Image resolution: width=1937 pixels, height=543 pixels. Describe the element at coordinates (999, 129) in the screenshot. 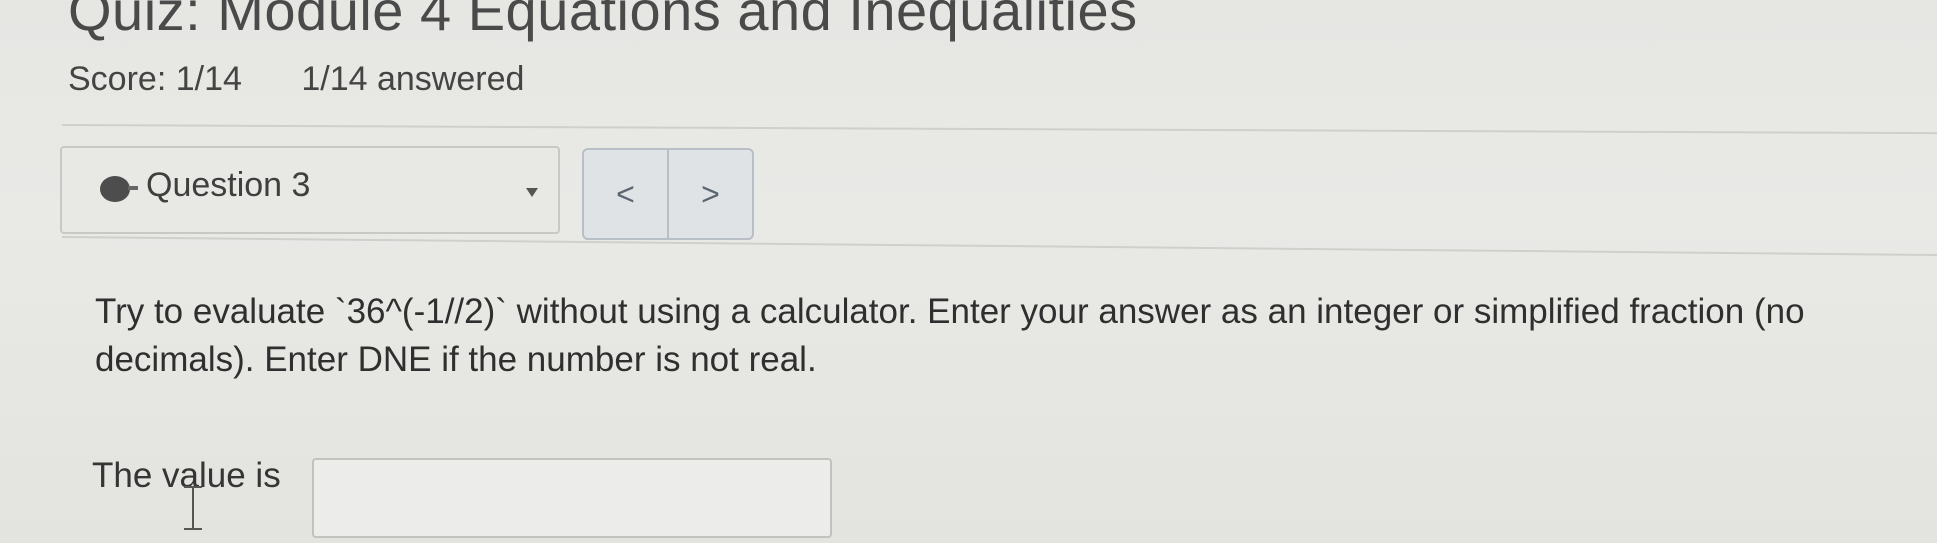

I see `divider-top` at that location.